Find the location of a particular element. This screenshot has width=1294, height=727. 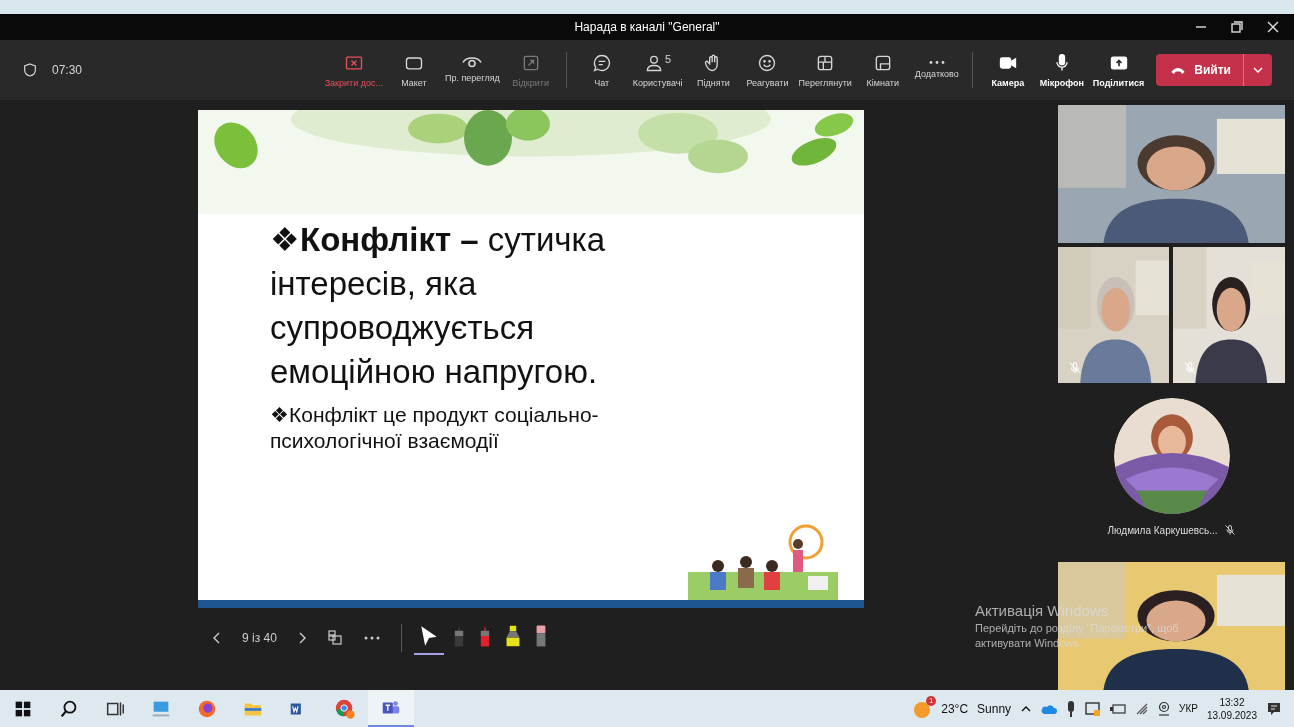

maximize-icon is located at coordinates (1237, 27).